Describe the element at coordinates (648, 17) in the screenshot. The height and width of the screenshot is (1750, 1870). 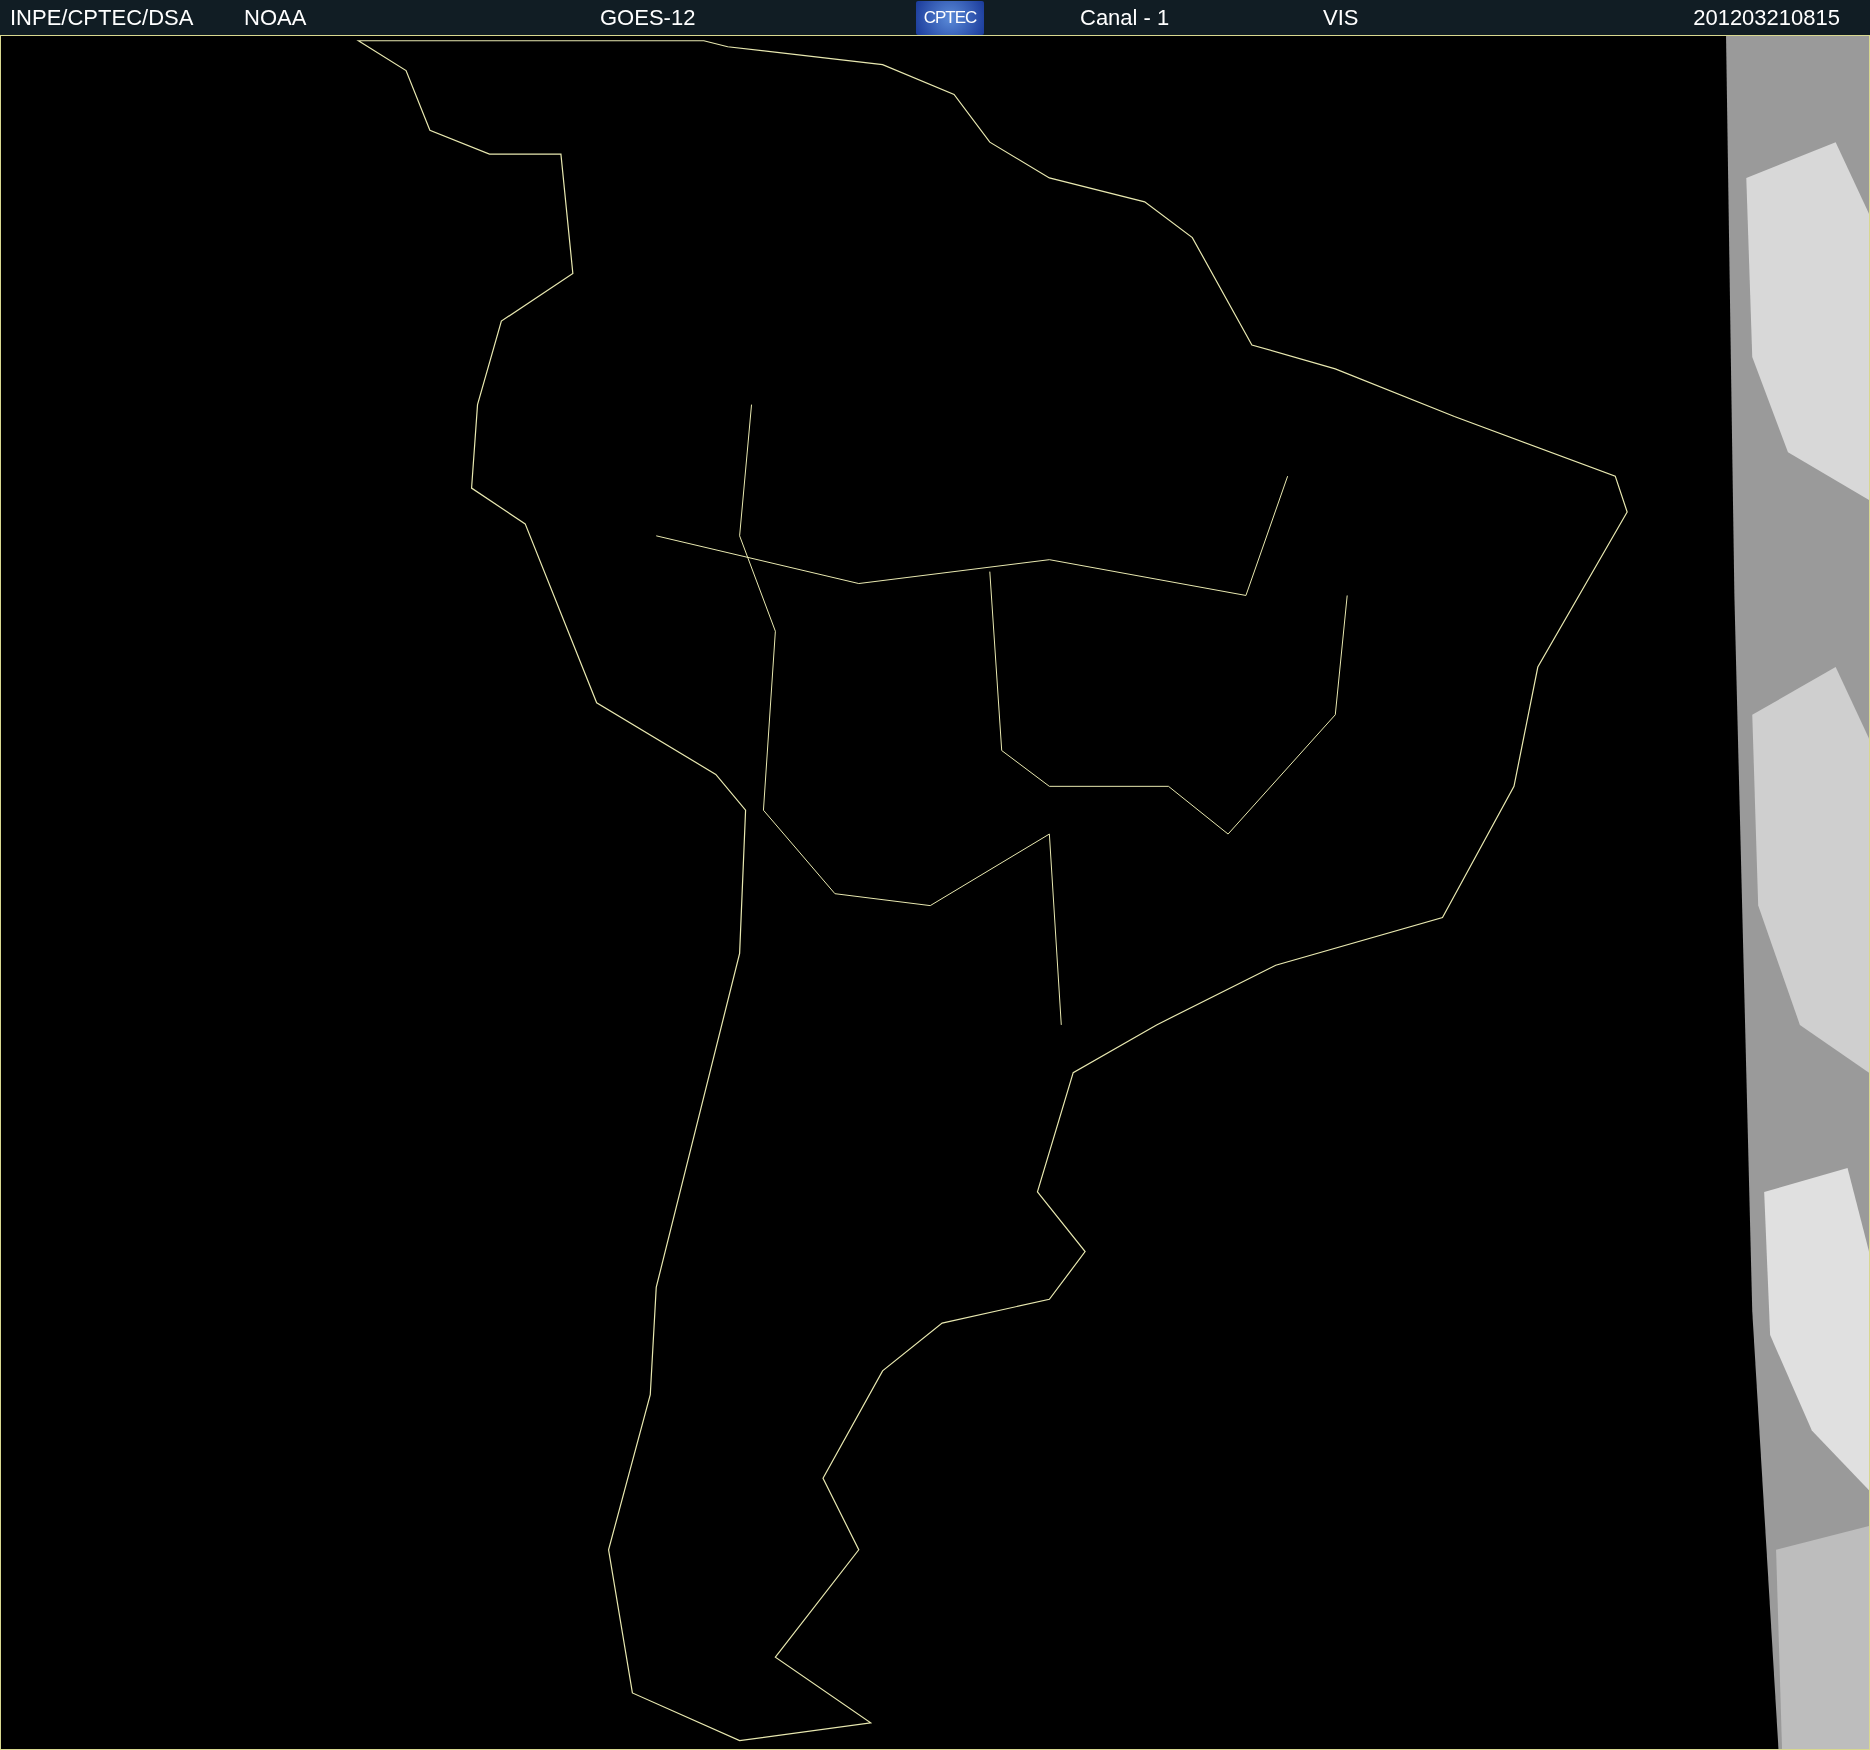
I see `satellite-label: GOES-12` at that location.